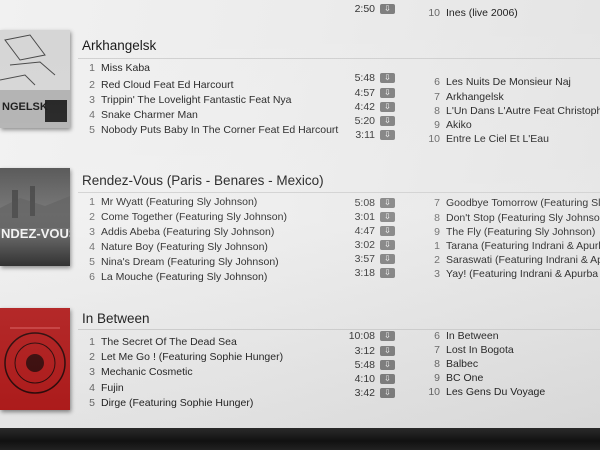  What do you see at coordinates (471, 13) in the screenshot?
I see `track-row: 10 Ines (live 2006)` at bounding box center [471, 13].